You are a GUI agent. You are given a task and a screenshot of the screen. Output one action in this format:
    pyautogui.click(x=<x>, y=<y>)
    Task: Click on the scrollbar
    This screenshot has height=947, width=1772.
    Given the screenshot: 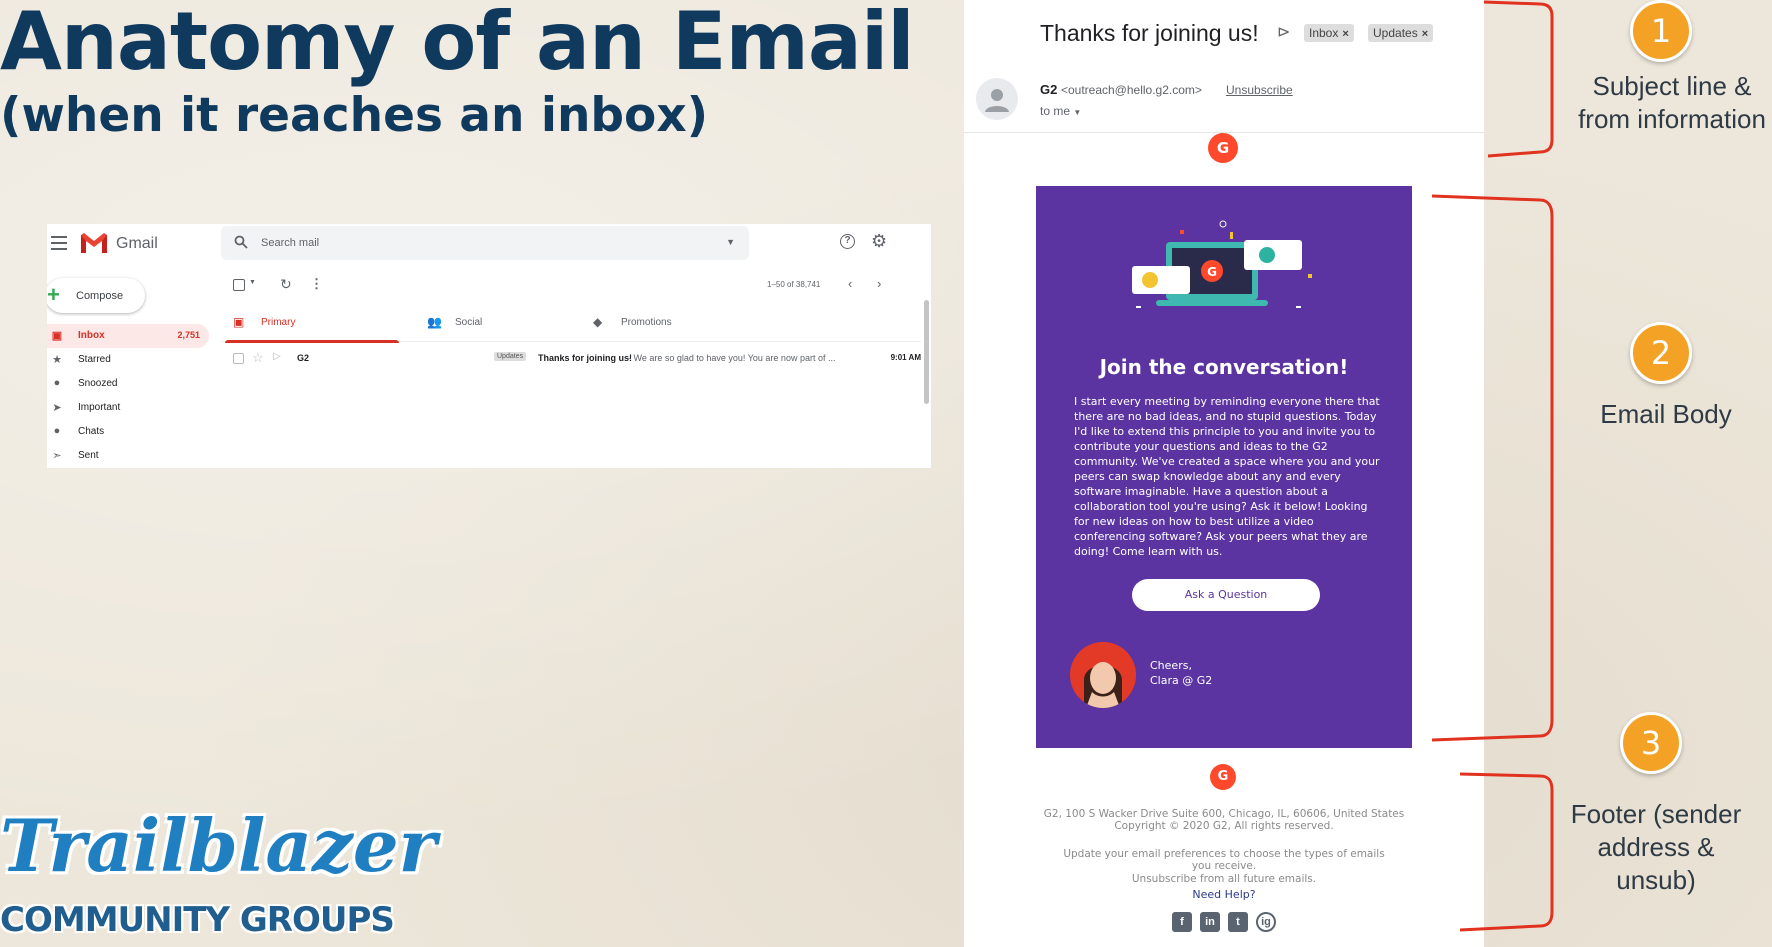 What is the action you would take?
    pyautogui.click(x=926, y=352)
    